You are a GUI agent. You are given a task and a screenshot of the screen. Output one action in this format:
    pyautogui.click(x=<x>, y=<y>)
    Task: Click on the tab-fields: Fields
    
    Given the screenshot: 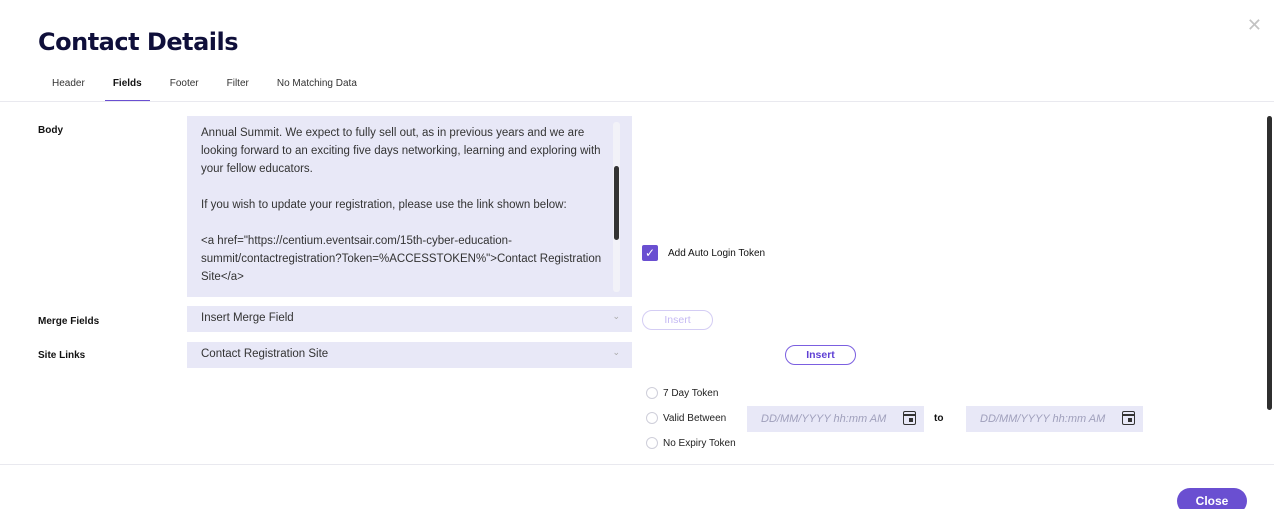 What is the action you would take?
    pyautogui.click(x=127, y=86)
    